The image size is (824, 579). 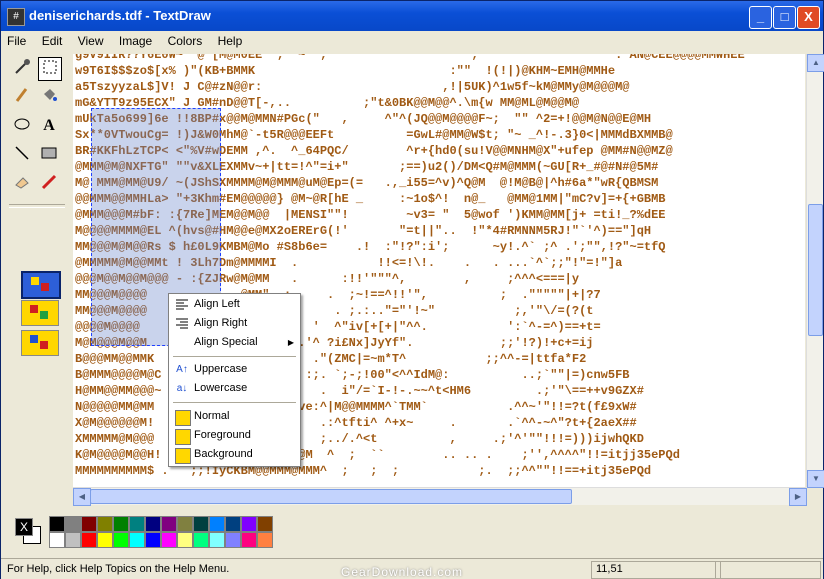 I want to click on menu-help: Help, so click(x=230, y=41).